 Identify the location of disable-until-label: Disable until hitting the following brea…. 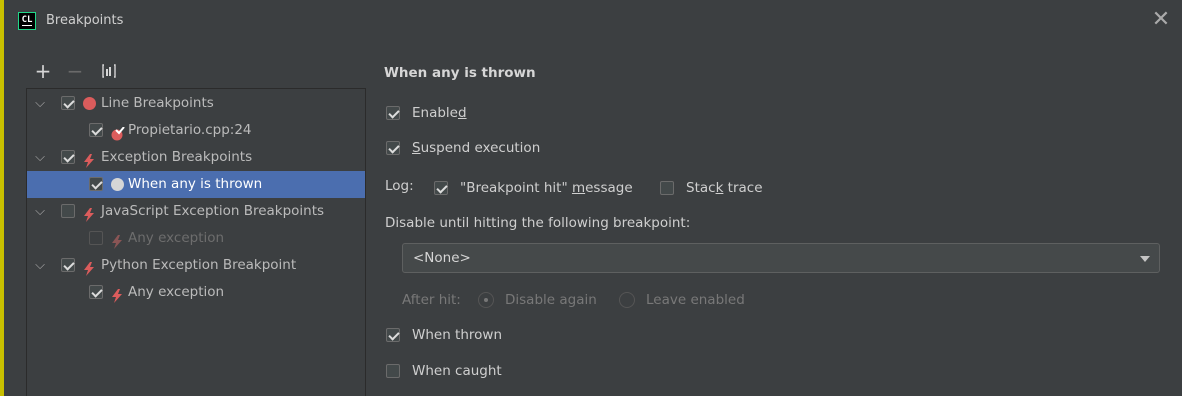
(538, 223).